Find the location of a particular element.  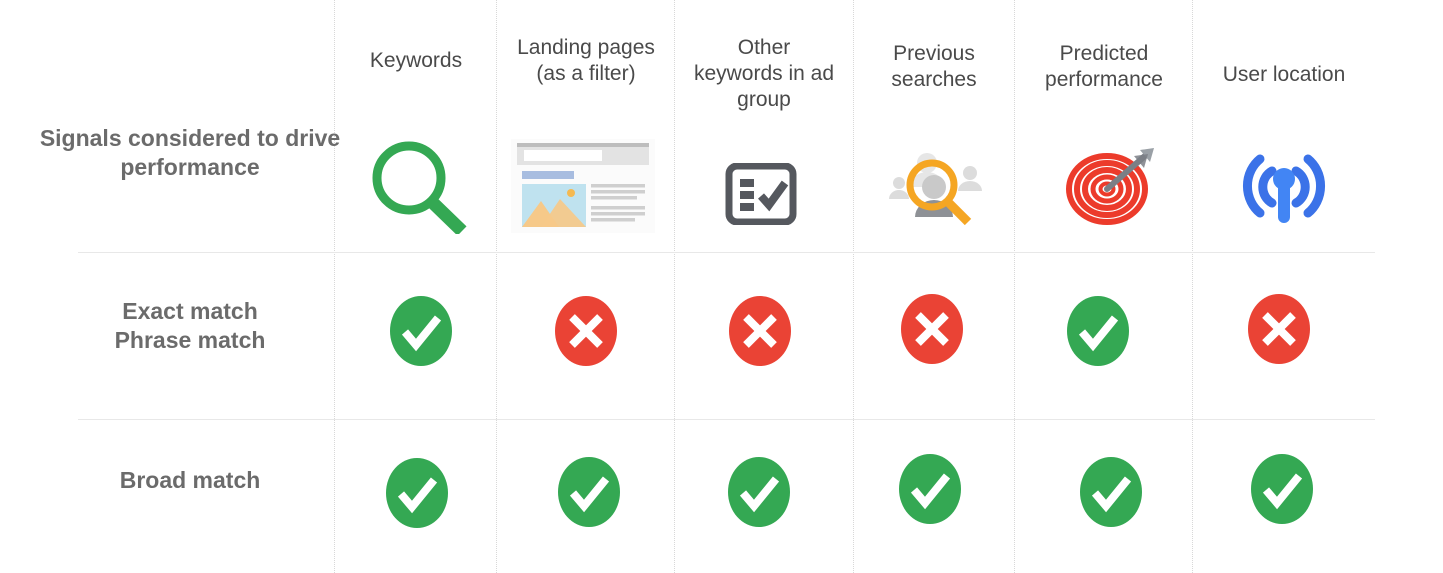

column-header-keywords-label: Keywords is located at coordinates (416, 60).